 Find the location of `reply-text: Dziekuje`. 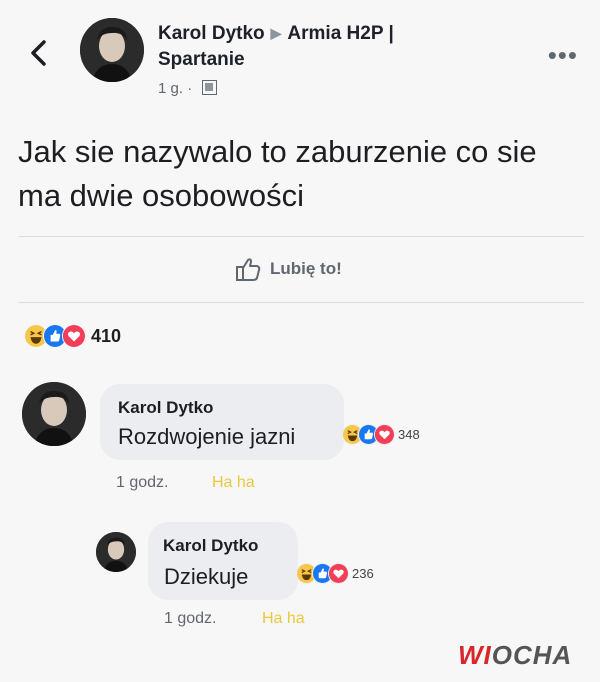

reply-text: Dziekuje is located at coordinates (206, 576).